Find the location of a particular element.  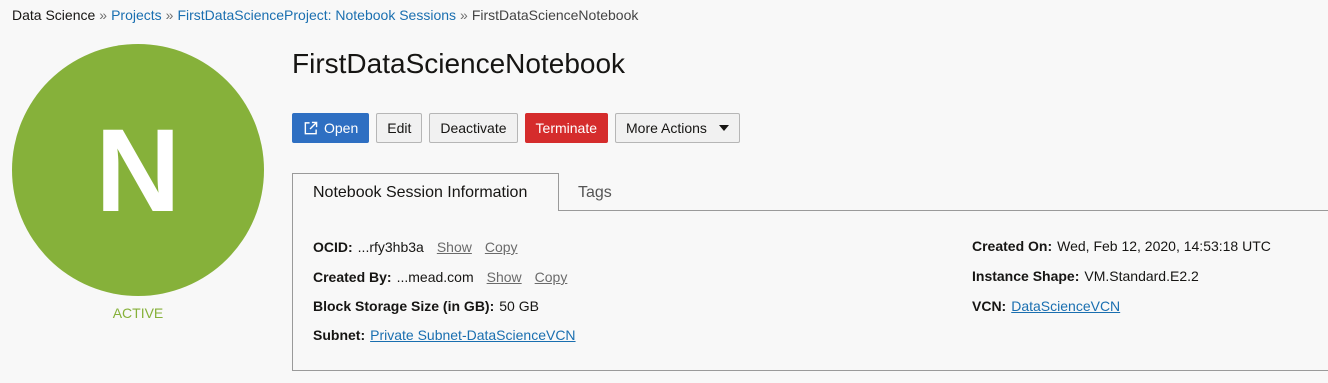

status-badge: ACTIVE is located at coordinates (138, 313).